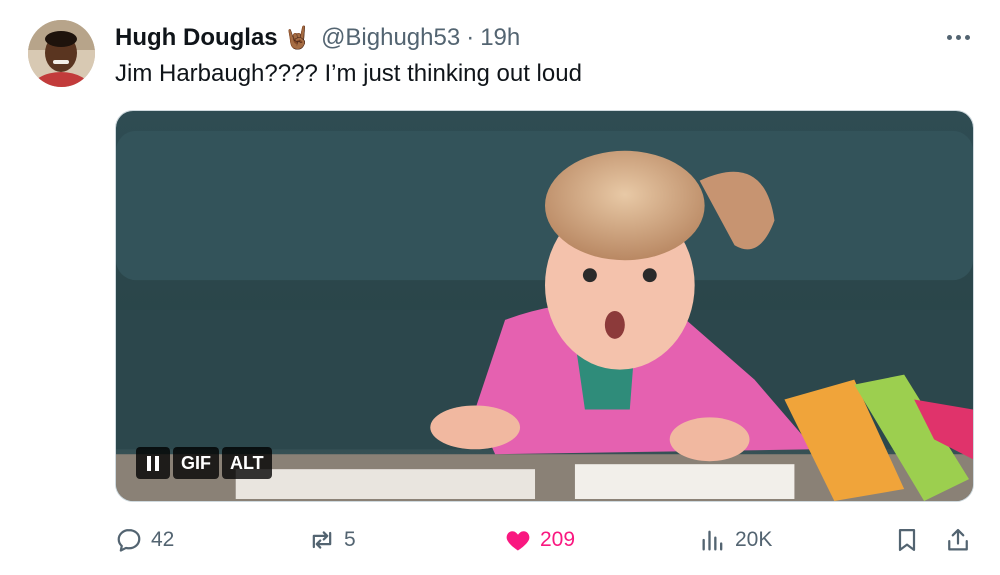  What do you see at coordinates (61, 53) in the screenshot?
I see `author-avatar` at bounding box center [61, 53].